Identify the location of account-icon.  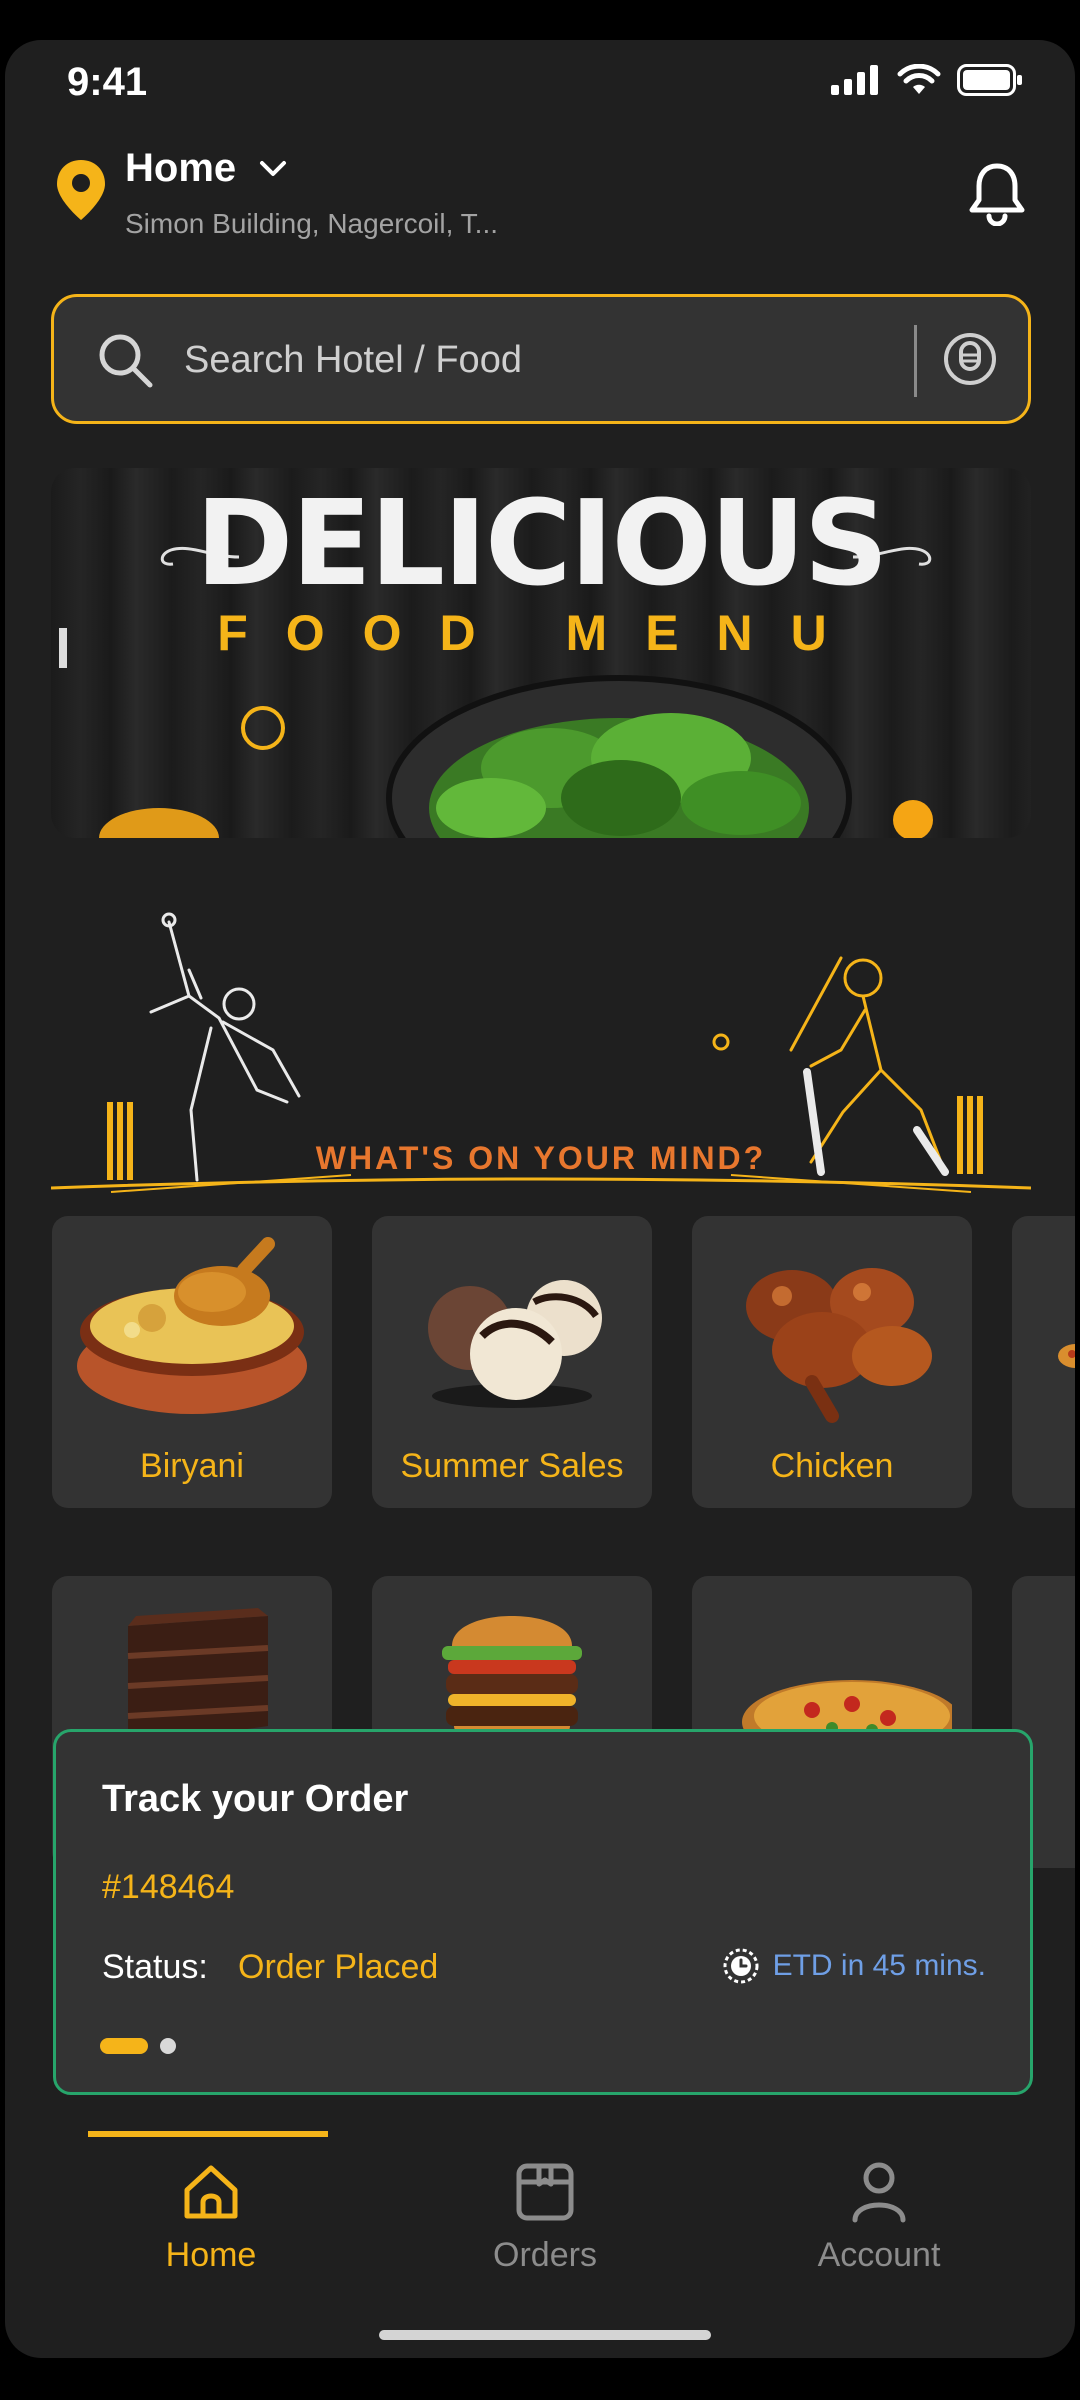
(879, 2192).